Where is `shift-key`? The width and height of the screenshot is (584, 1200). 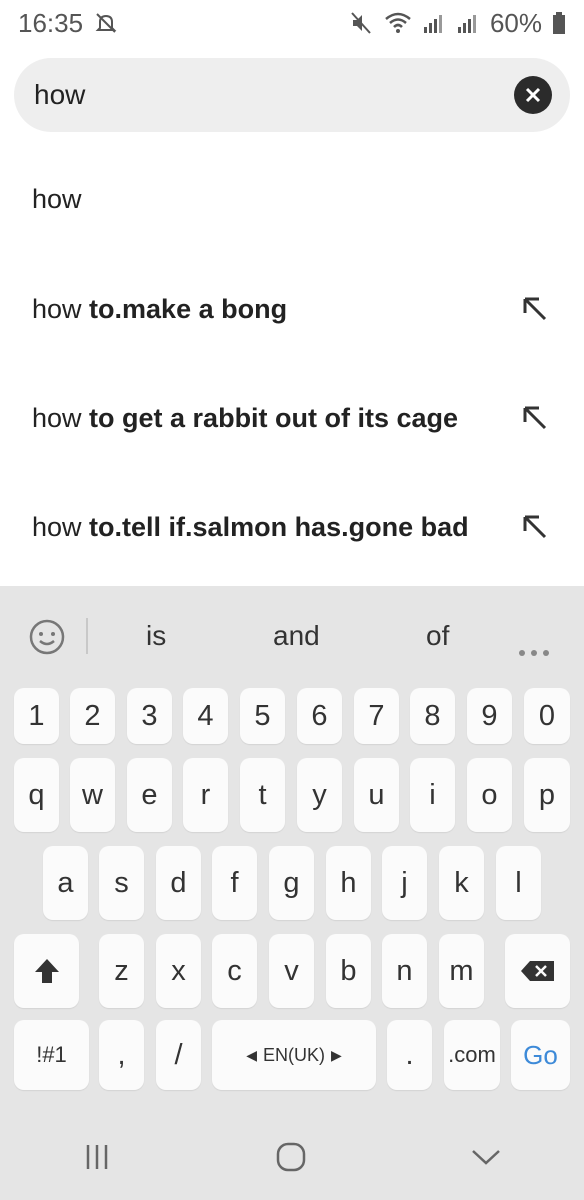 shift-key is located at coordinates (46, 971).